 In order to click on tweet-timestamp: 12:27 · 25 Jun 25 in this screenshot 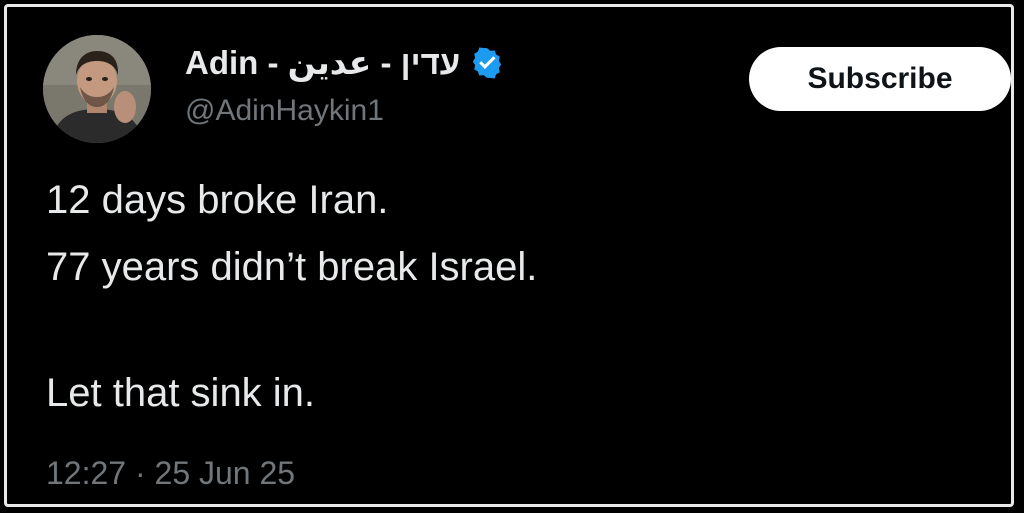, I will do `click(170, 473)`.